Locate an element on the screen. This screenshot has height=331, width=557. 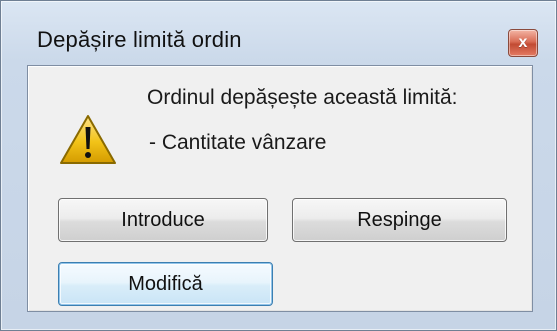
title-bar: Depășire limită ordin x is located at coordinates (278, 37).